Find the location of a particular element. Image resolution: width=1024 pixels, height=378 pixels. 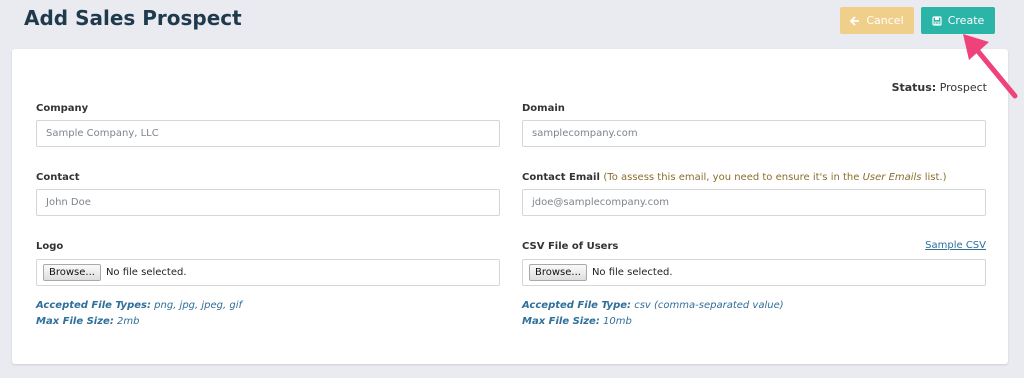

cancel-button-label: Cancel is located at coordinates (885, 20).